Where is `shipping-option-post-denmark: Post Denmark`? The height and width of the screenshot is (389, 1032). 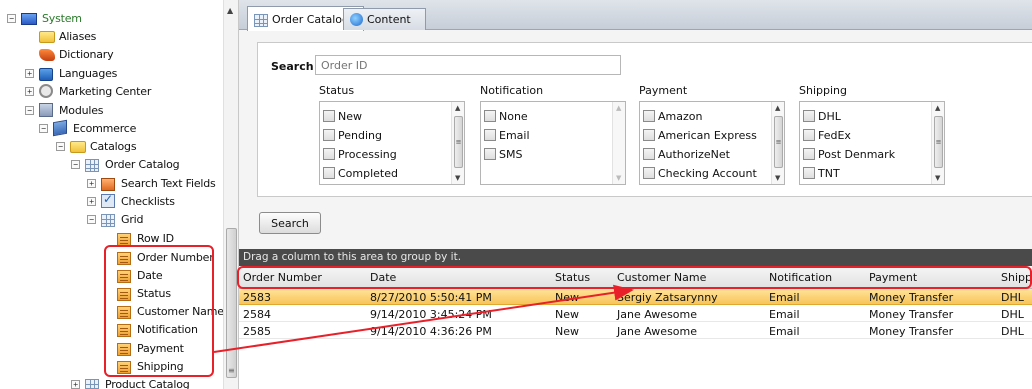
shipping-option-post-denmark: Post Denmark is located at coordinates (849, 154).